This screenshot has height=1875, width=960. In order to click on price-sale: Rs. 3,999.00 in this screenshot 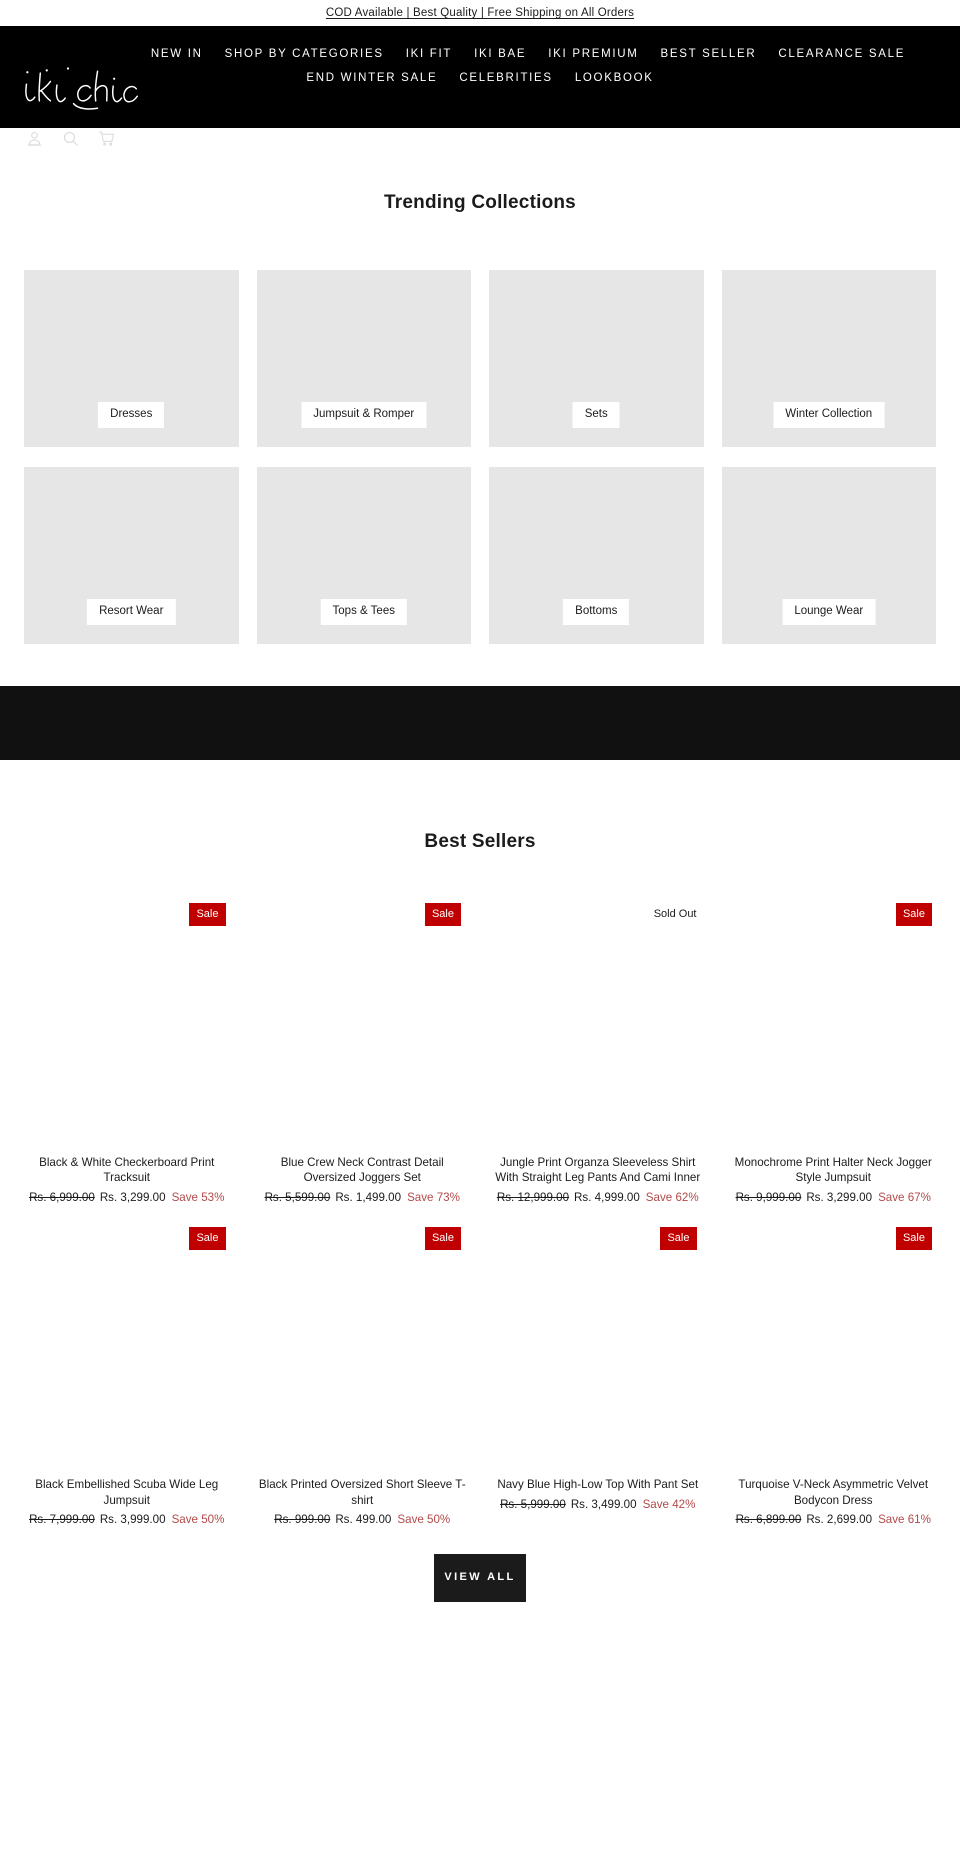, I will do `click(132, 1520)`.